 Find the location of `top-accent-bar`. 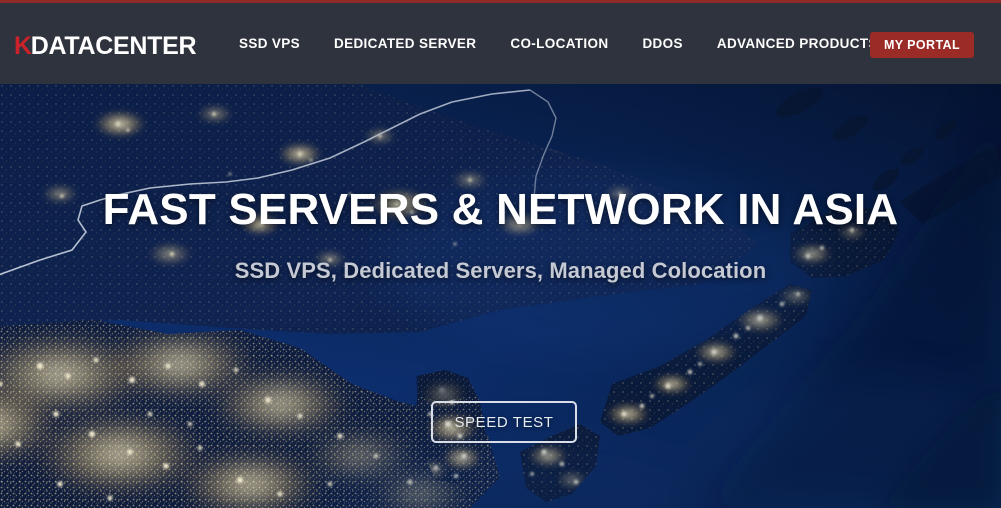

top-accent-bar is located at coordinates (500, 1).